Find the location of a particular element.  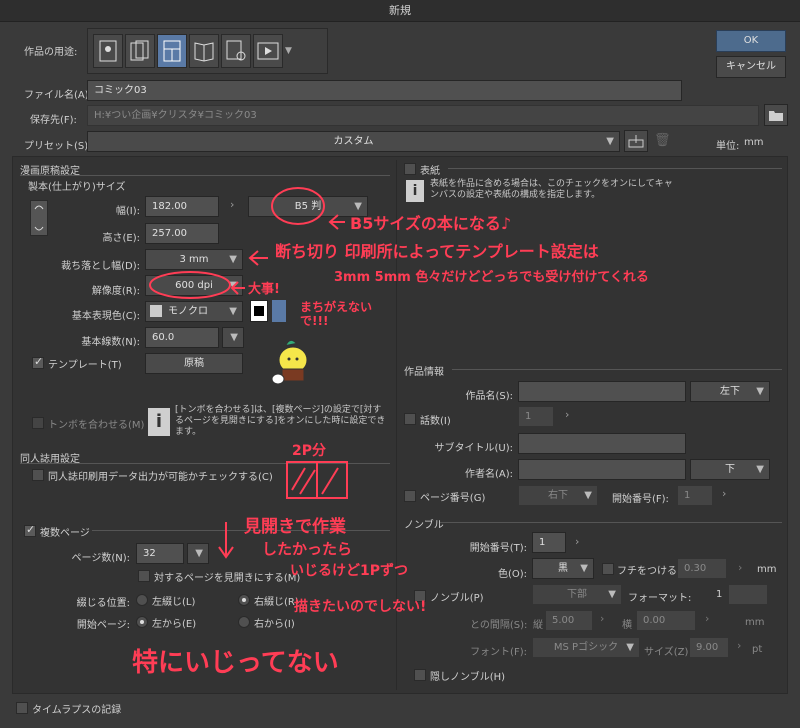

annotation-dpi: 大事! is located at coordinates (264, 289).